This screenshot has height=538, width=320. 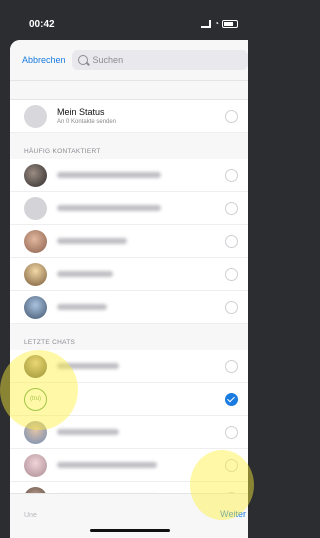 I want to click on my-status-subtitle: An 0 Kontakte senden, so click(x=87, y=122).